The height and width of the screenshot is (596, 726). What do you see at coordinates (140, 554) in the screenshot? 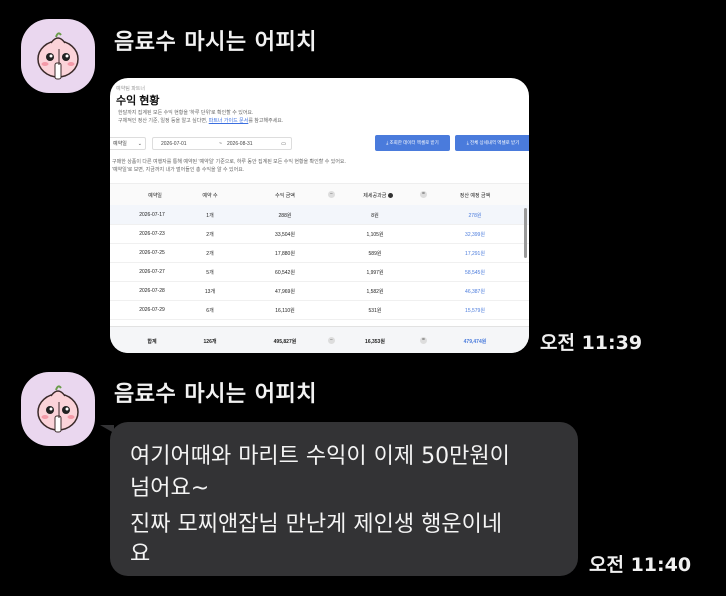
I see `message-text-line: 요` at bounding box center [140, 554].